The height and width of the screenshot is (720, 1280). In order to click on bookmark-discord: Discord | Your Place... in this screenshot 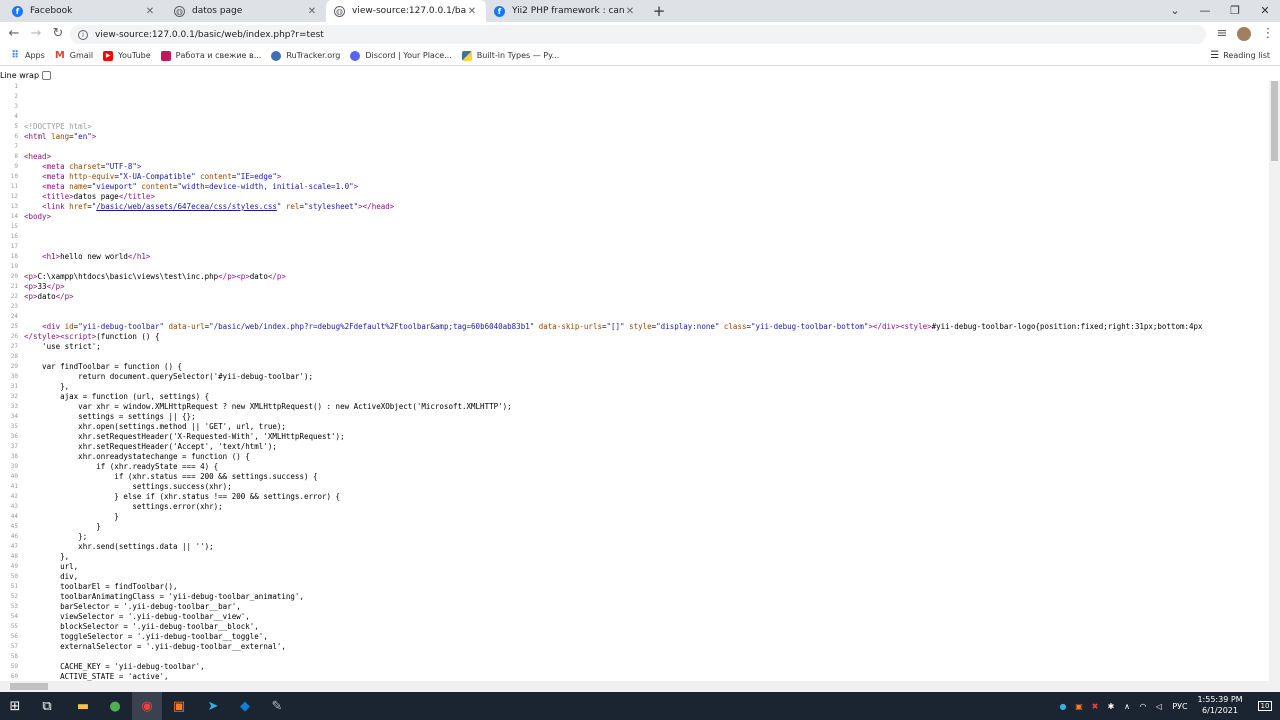, I will do `click(401, 55)`.